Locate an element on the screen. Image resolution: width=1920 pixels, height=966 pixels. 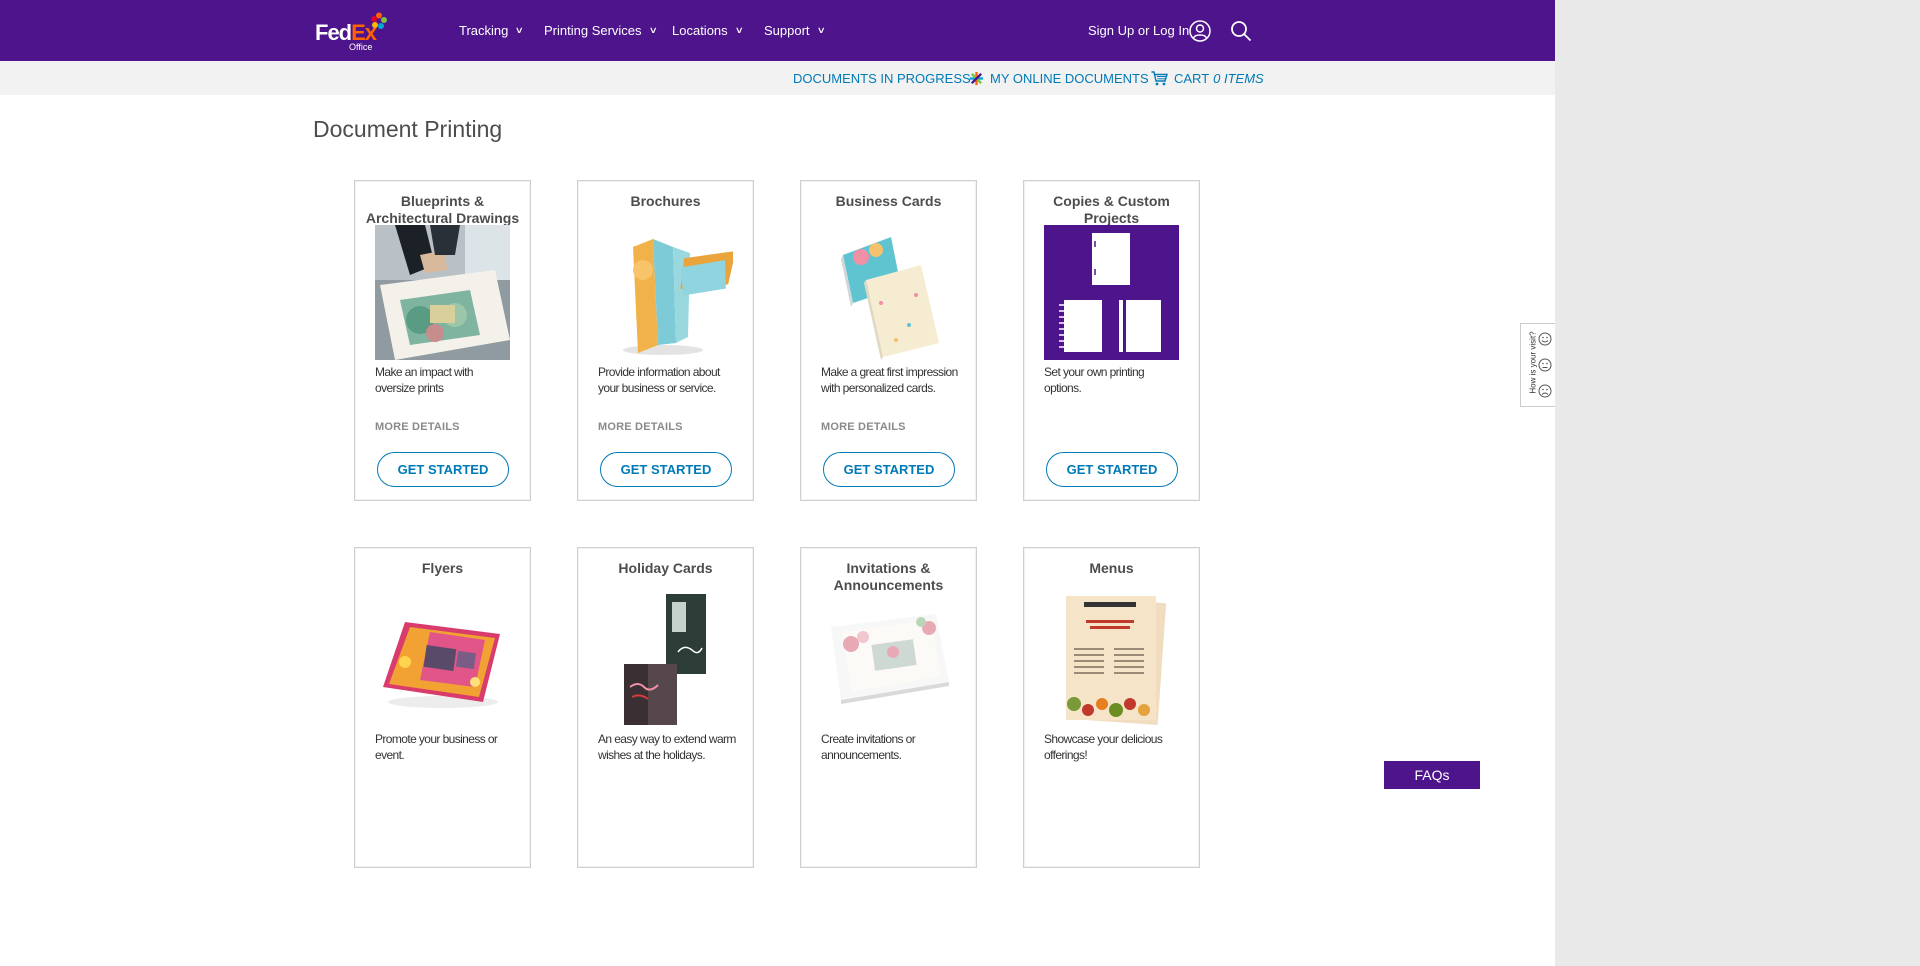
documents-in-progress-link: DOCUMENTS IN PROGRESS is located at coordinates (882, 78).